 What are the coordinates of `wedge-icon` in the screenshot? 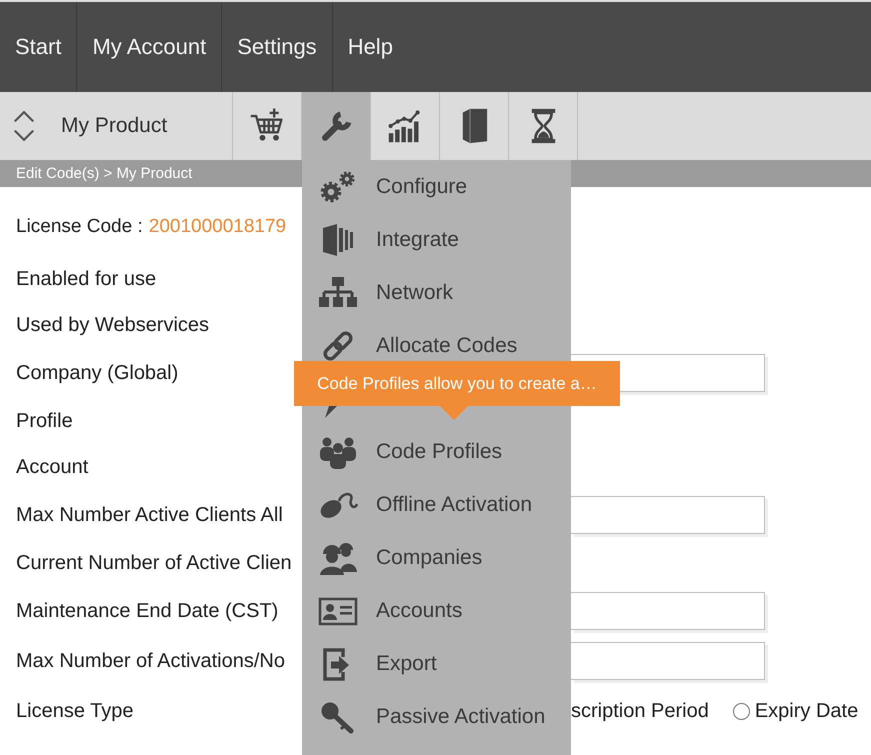 It's located at (331, 412).